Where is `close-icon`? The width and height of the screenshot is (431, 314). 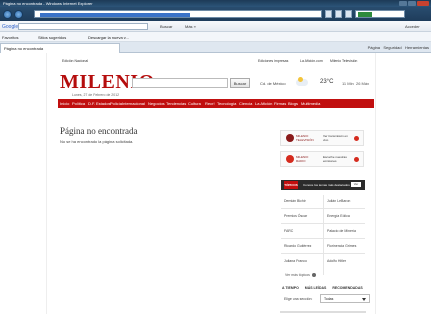 close-icon is located at coordinates (423, 3).